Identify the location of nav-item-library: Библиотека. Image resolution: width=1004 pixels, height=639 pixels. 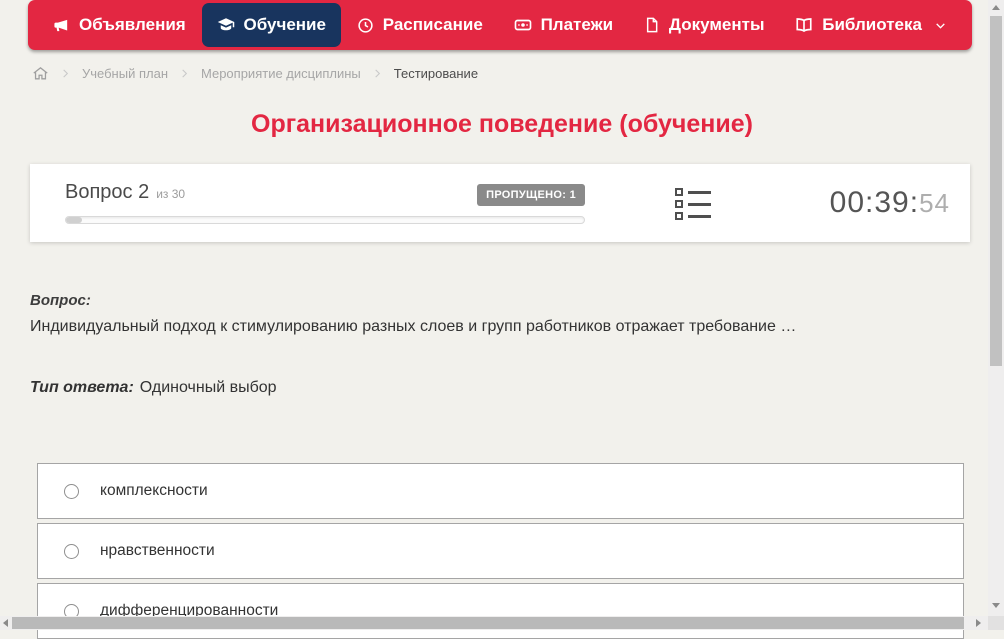
(871, 25).